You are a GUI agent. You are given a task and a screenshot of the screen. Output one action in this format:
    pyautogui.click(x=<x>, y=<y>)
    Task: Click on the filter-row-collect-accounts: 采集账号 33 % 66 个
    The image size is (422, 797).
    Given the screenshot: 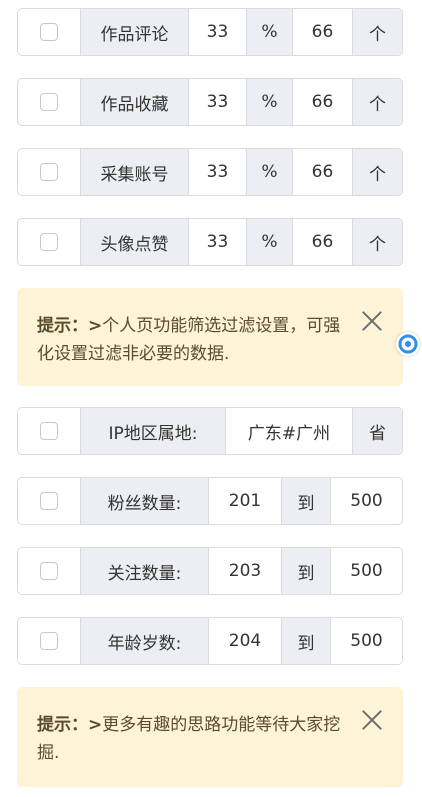 What is the action you would take?
    pyautogui.click(x=210, y=172)
    